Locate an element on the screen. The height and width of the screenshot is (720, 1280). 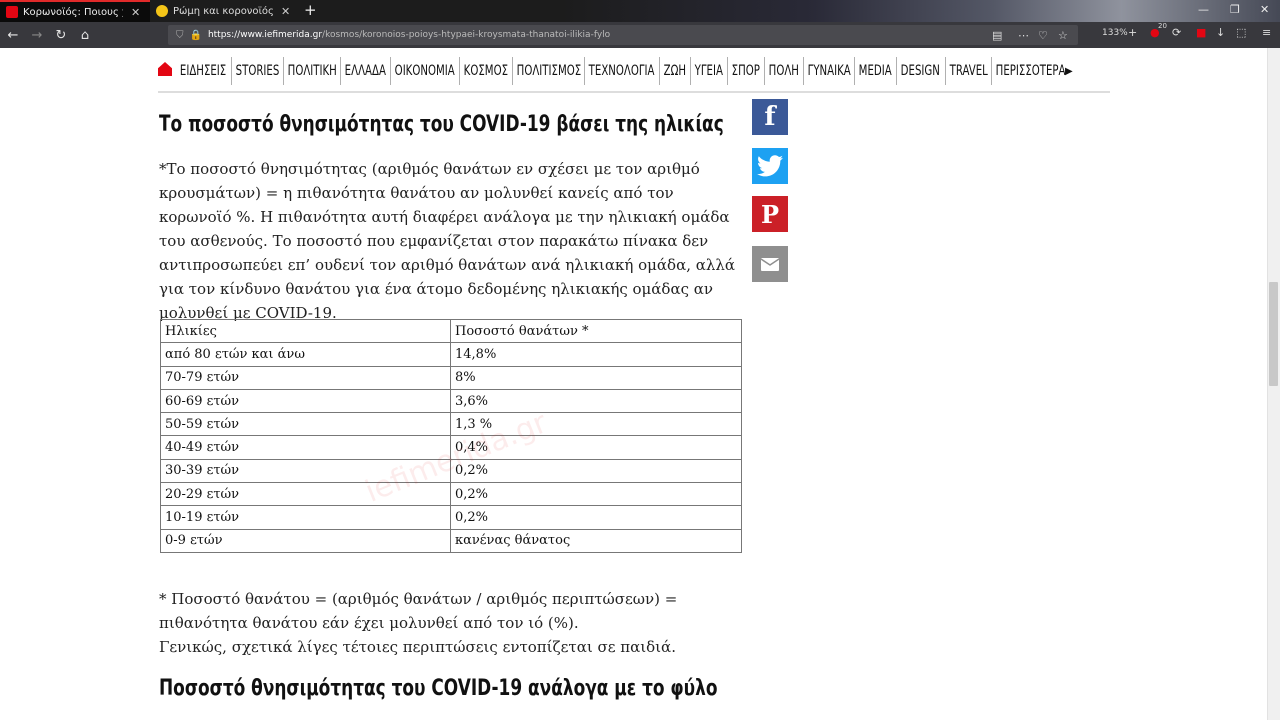
twitter-share-button is located at coordinates (770, 166).